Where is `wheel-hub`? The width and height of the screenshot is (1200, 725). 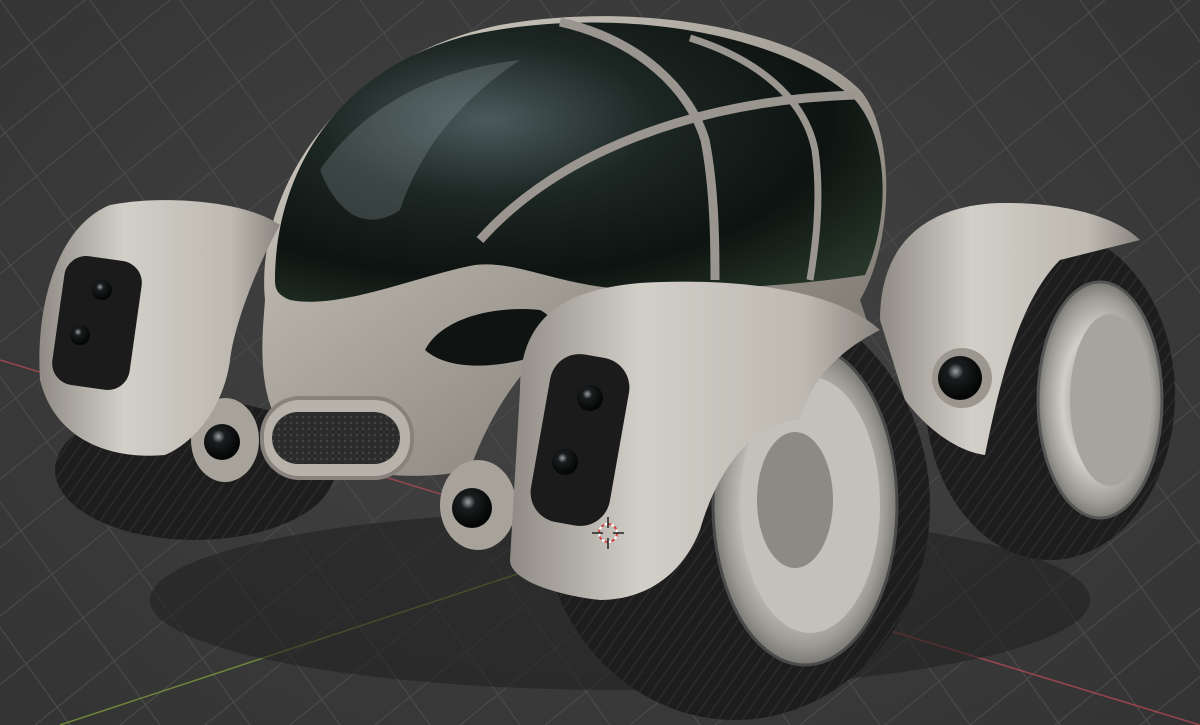
wheel-hub is located at coordinates (795, 500).